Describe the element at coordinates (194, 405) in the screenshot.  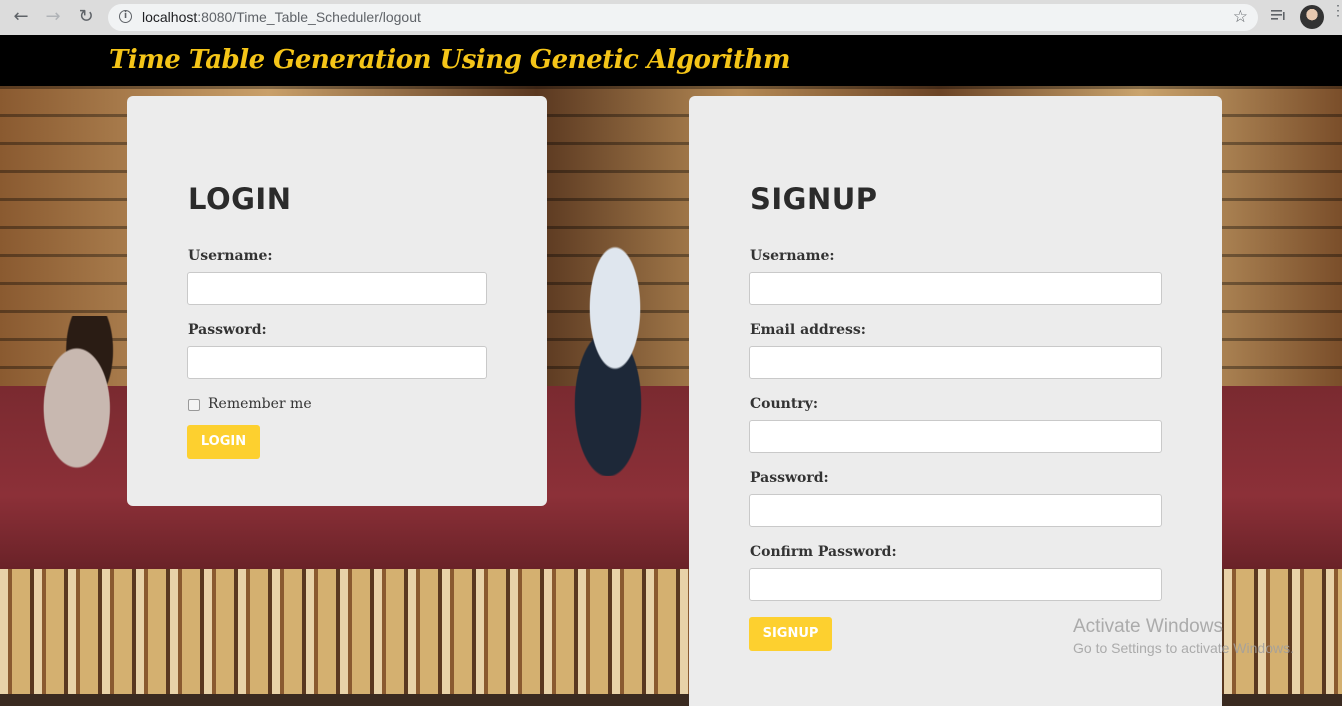
I see `remember-me-checkbox` at that location.